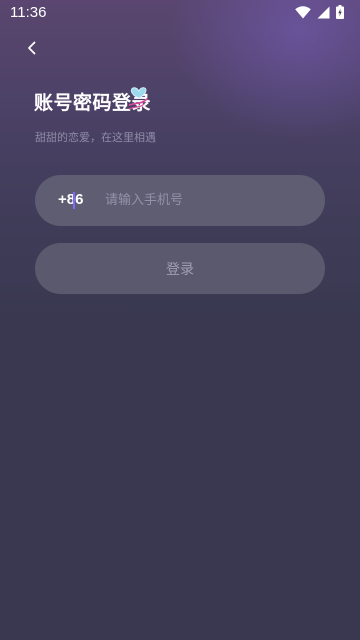 The height and width of the screenshot is (640, 360). What do you see at coordinates (139, 99) in the screenshot?
I see `heart-icon` at bounding box center [139, 99].